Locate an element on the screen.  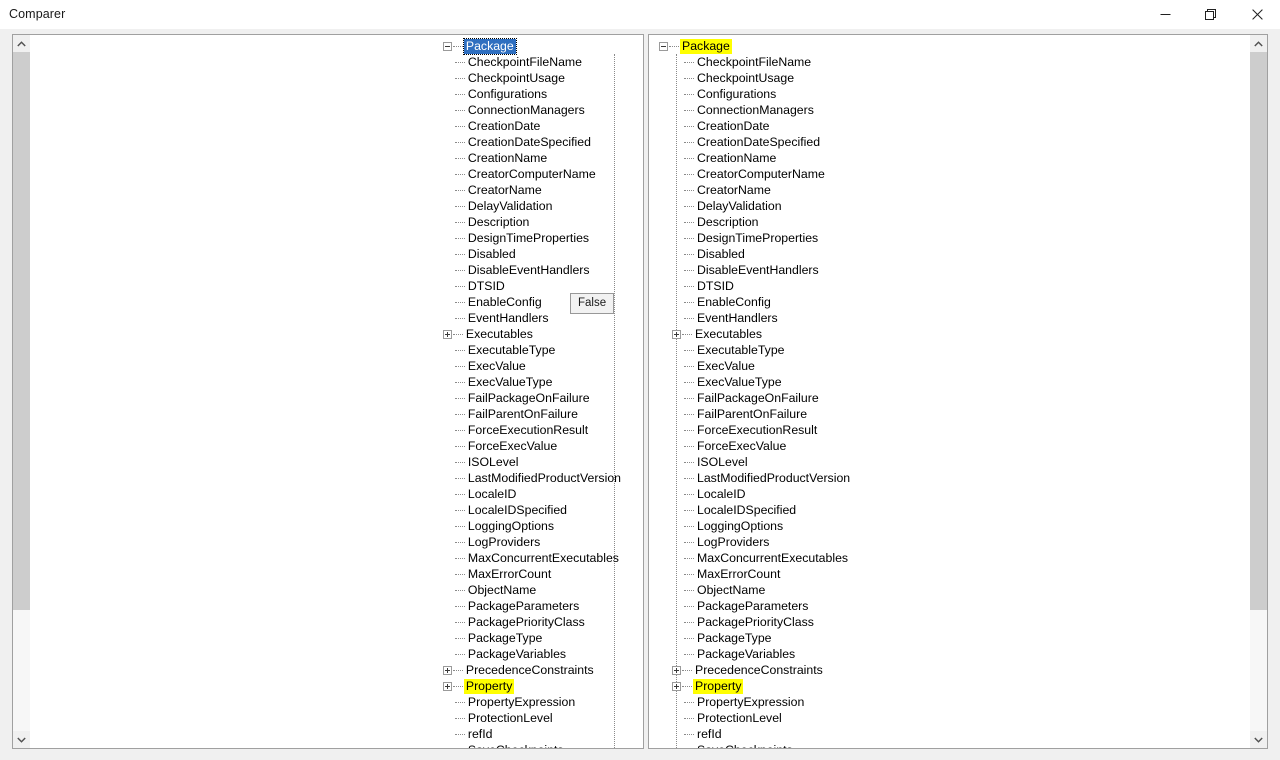
minimize-button is located at coordinates (1165, 14).